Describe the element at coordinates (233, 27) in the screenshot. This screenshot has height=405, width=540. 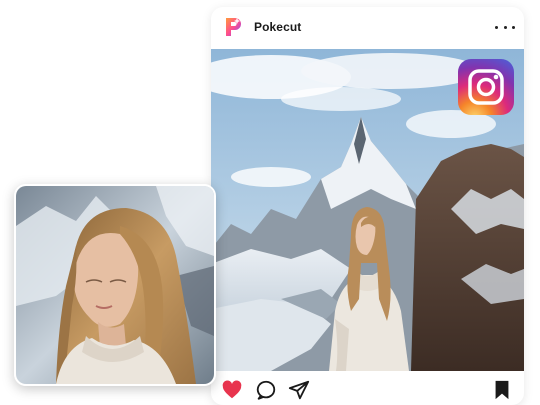
I see `pokecut-logo-icon` at that location.